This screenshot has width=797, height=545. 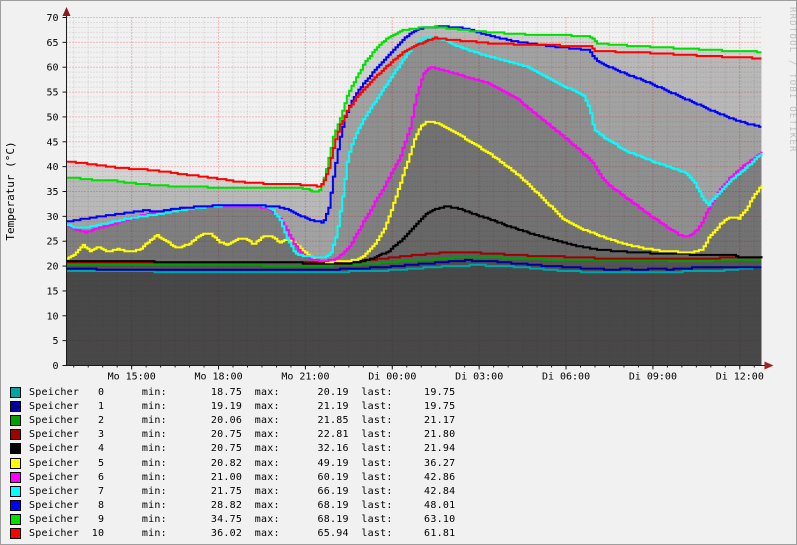 I want to click on y-tick-label: 35, so click(x=52, y=192).